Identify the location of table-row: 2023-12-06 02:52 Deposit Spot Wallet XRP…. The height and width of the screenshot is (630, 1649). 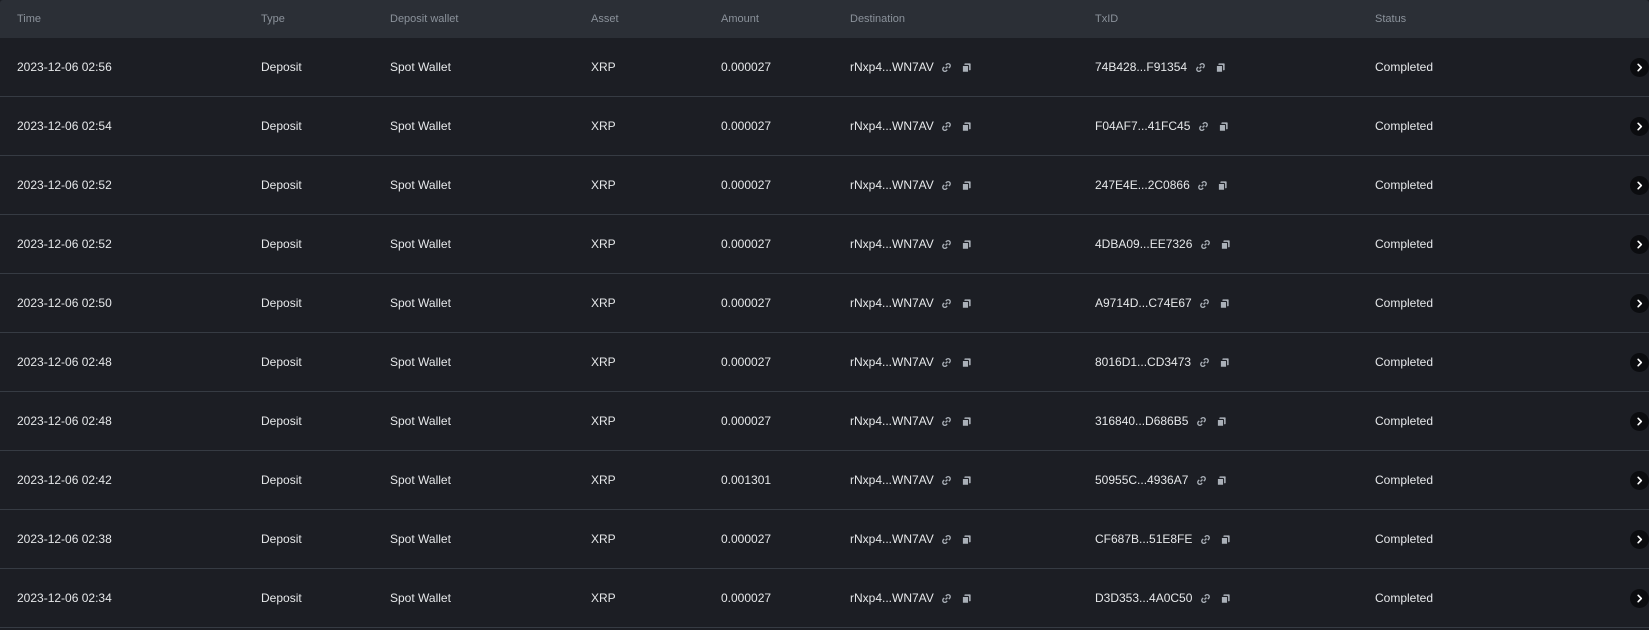
(824, 185).